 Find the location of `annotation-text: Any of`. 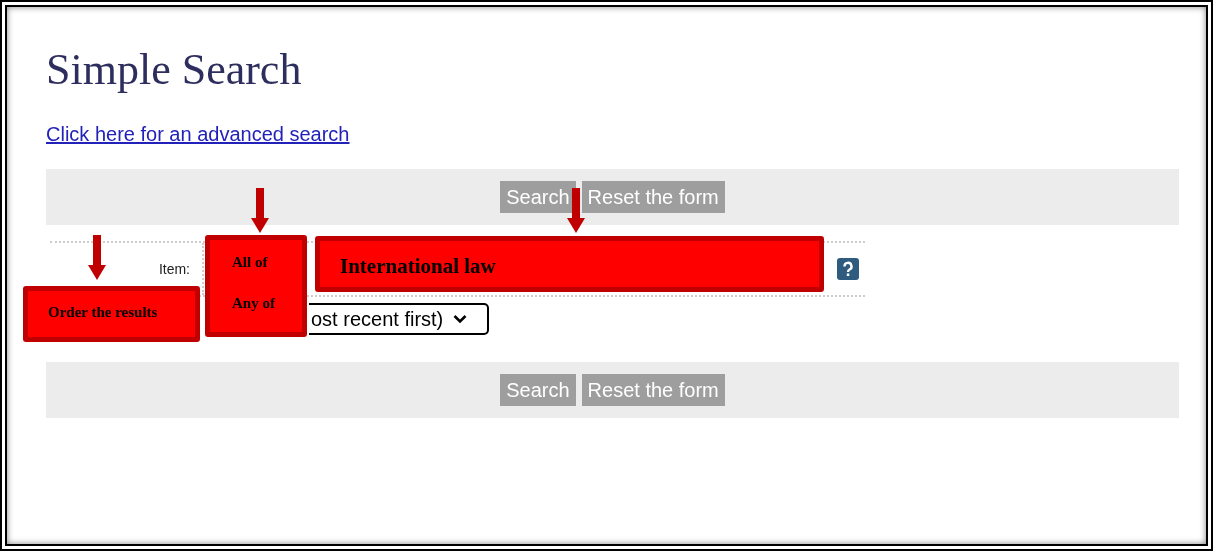

annotation-text: Any of is located at coordinates (253, 303).